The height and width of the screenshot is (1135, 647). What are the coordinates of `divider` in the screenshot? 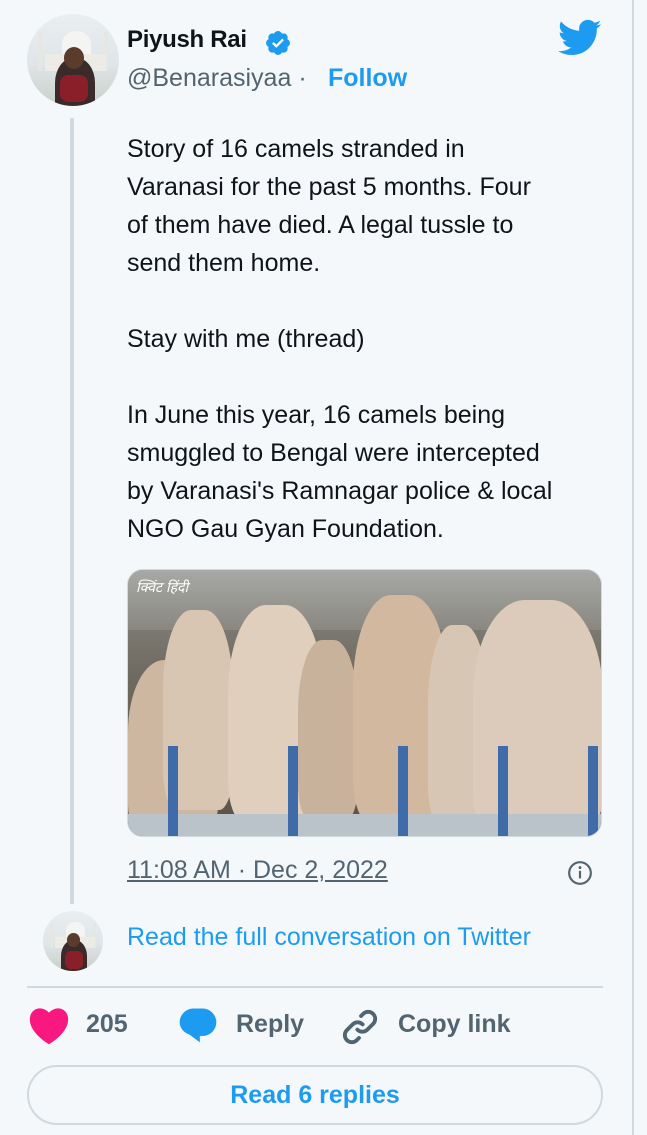 It's located at (315, 987).